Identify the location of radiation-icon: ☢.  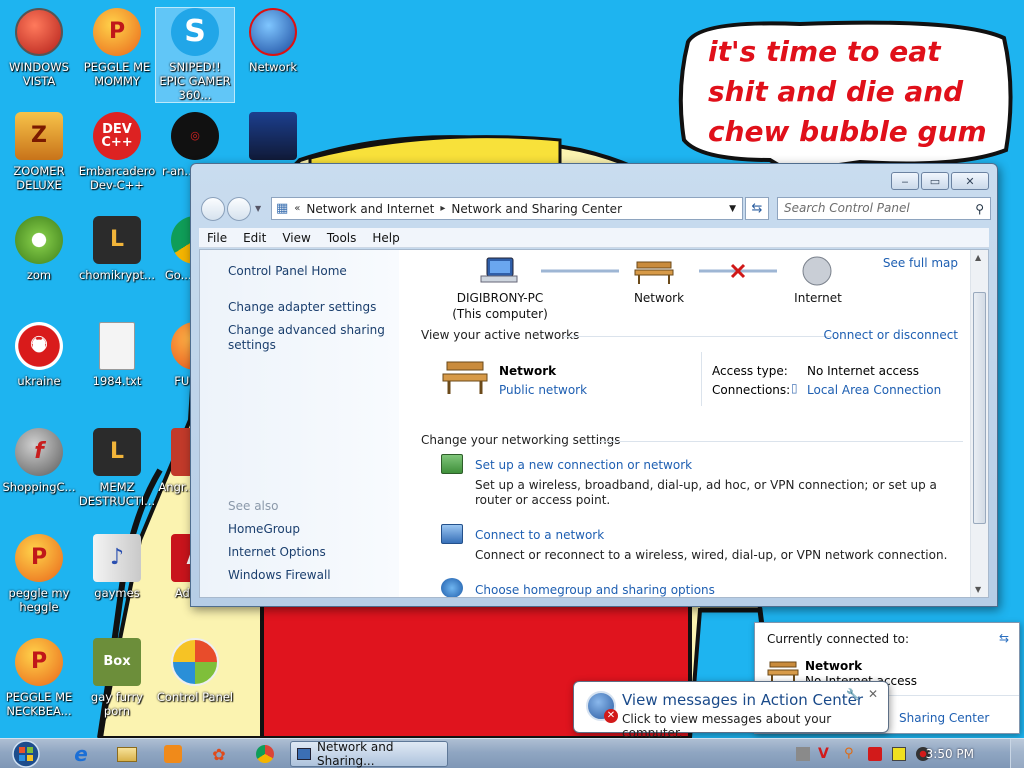
(39, 346).